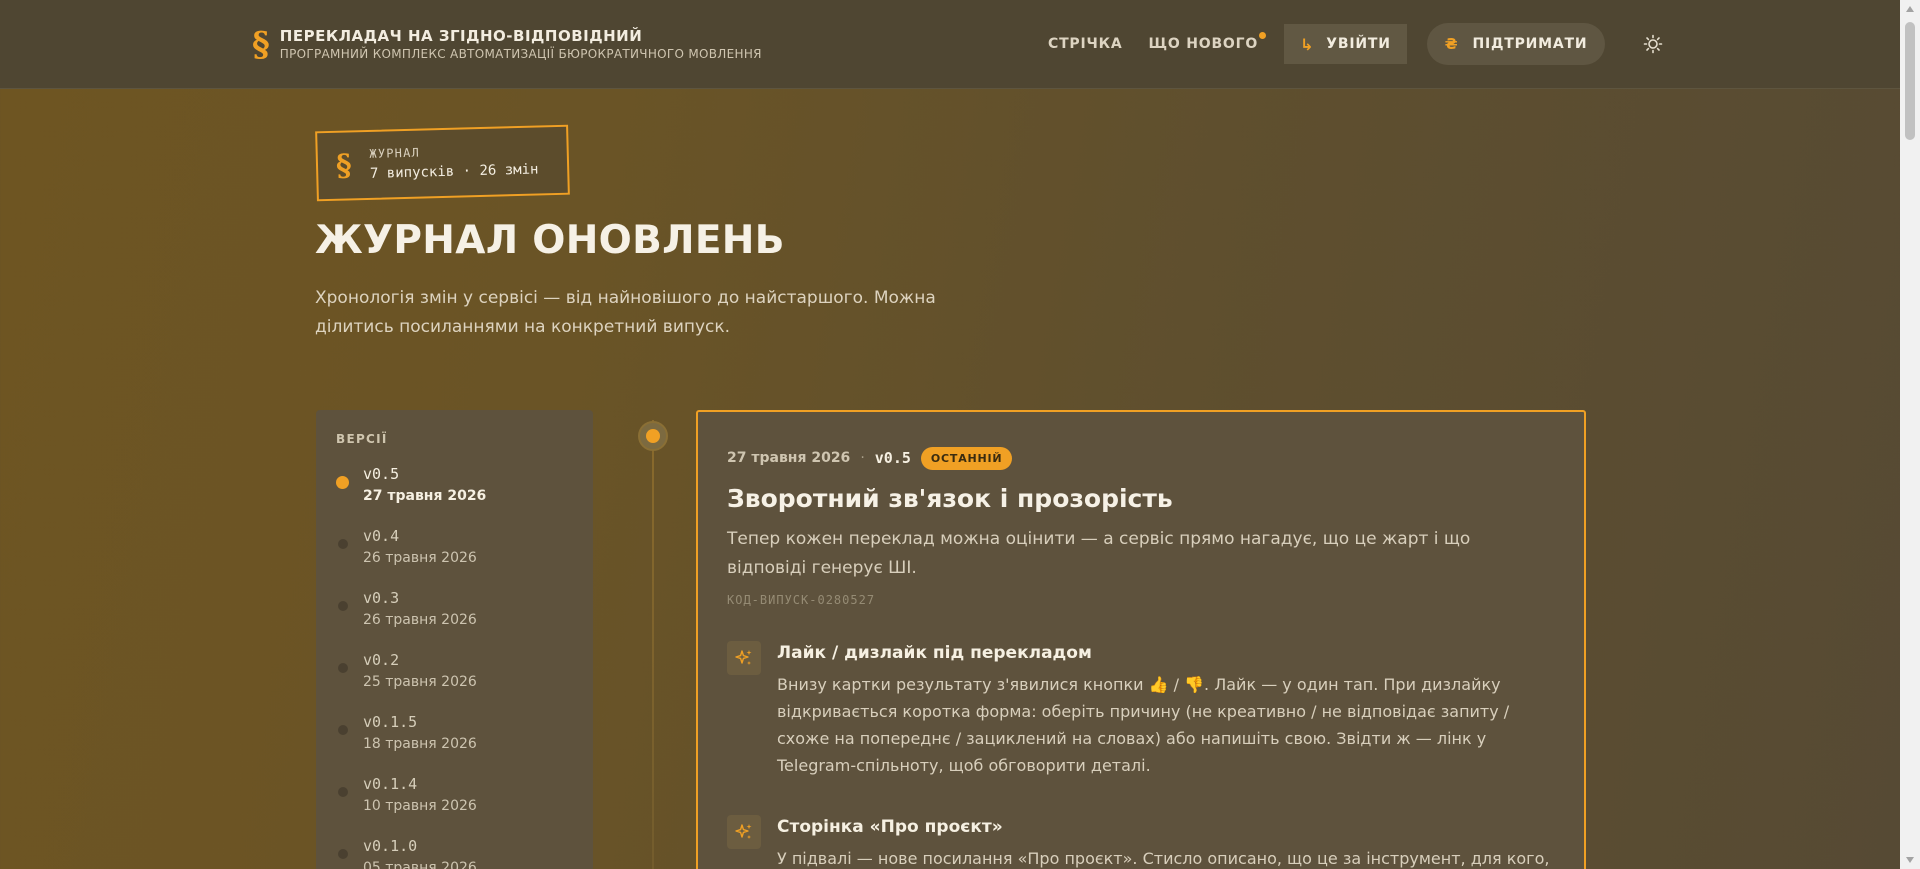 The width and height of the screenshot is (1920, 869). Describe the element at coordinates (381, 536) in the screenshot. I see `version-name: v0.4` at that location.